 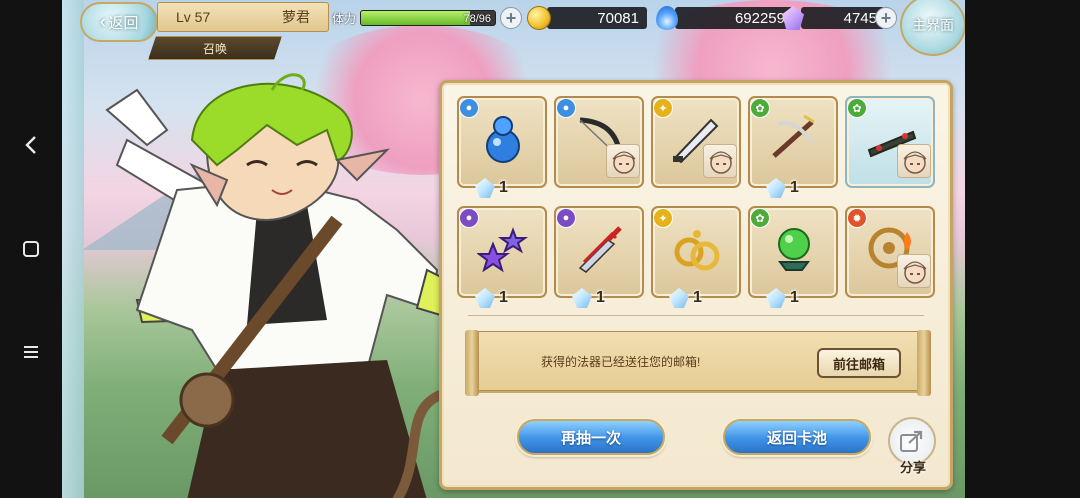 I want to click on share-icon, so click(x=911, y=441).